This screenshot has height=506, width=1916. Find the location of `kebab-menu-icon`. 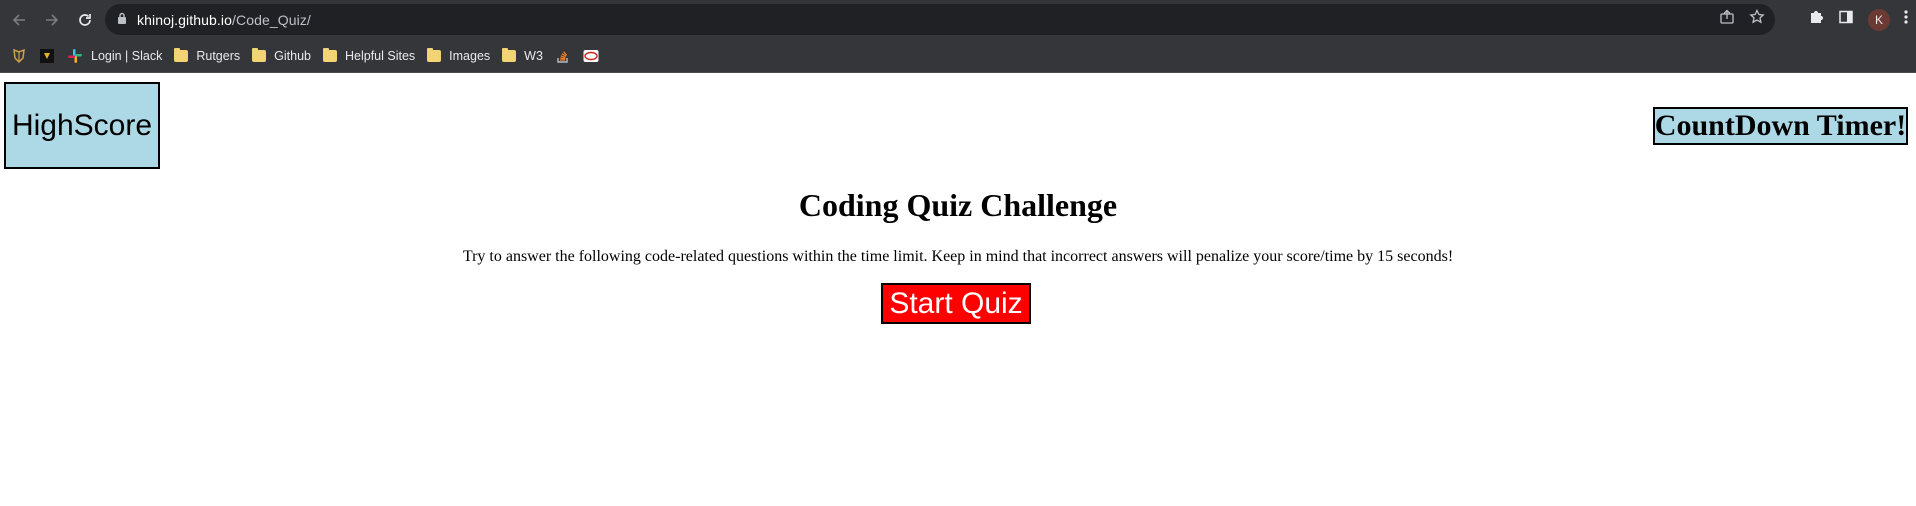

kebab-menu-icon is located at coordinates (1906, 19).